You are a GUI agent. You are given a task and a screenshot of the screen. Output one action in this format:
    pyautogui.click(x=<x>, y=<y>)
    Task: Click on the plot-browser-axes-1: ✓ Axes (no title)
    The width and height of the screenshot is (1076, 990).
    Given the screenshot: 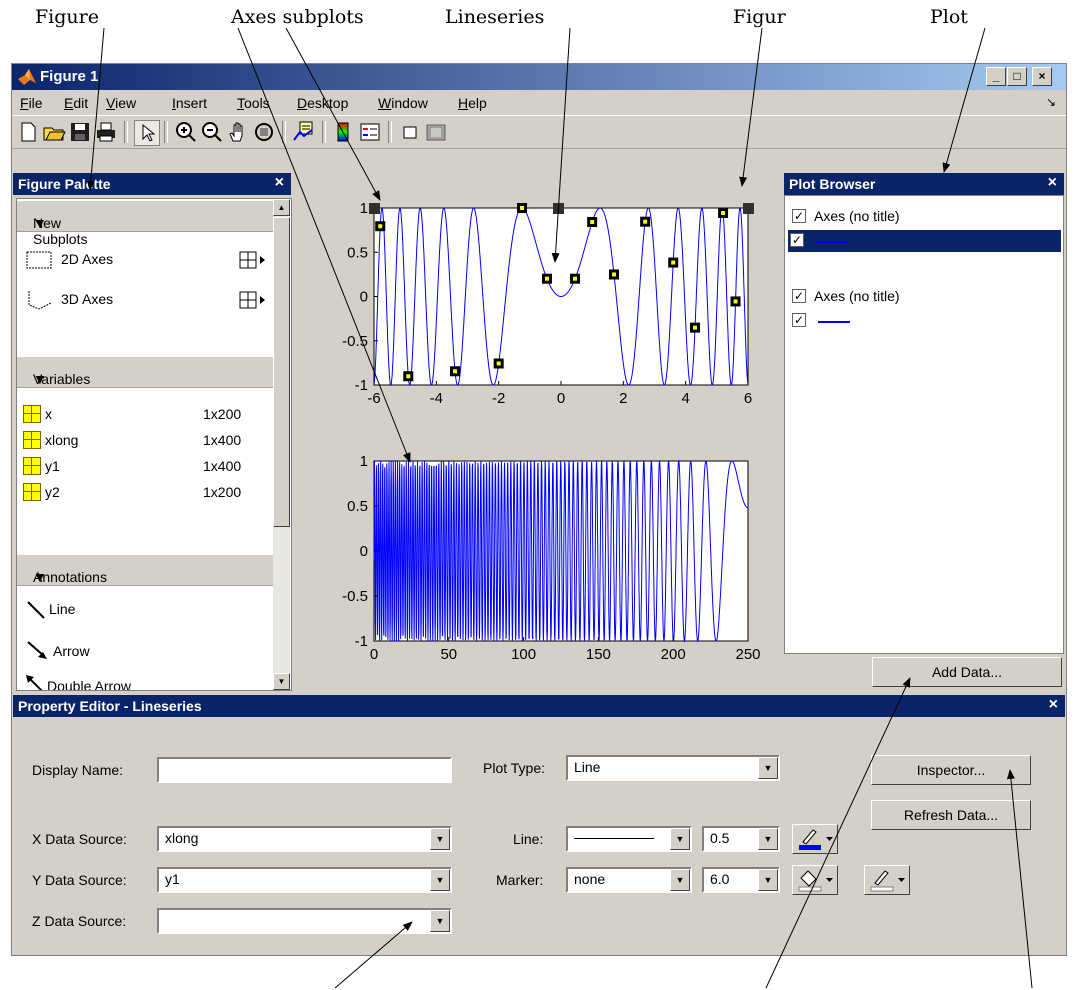 What is the action you would take?
    pyautogui.click(x=928, y=217)
    